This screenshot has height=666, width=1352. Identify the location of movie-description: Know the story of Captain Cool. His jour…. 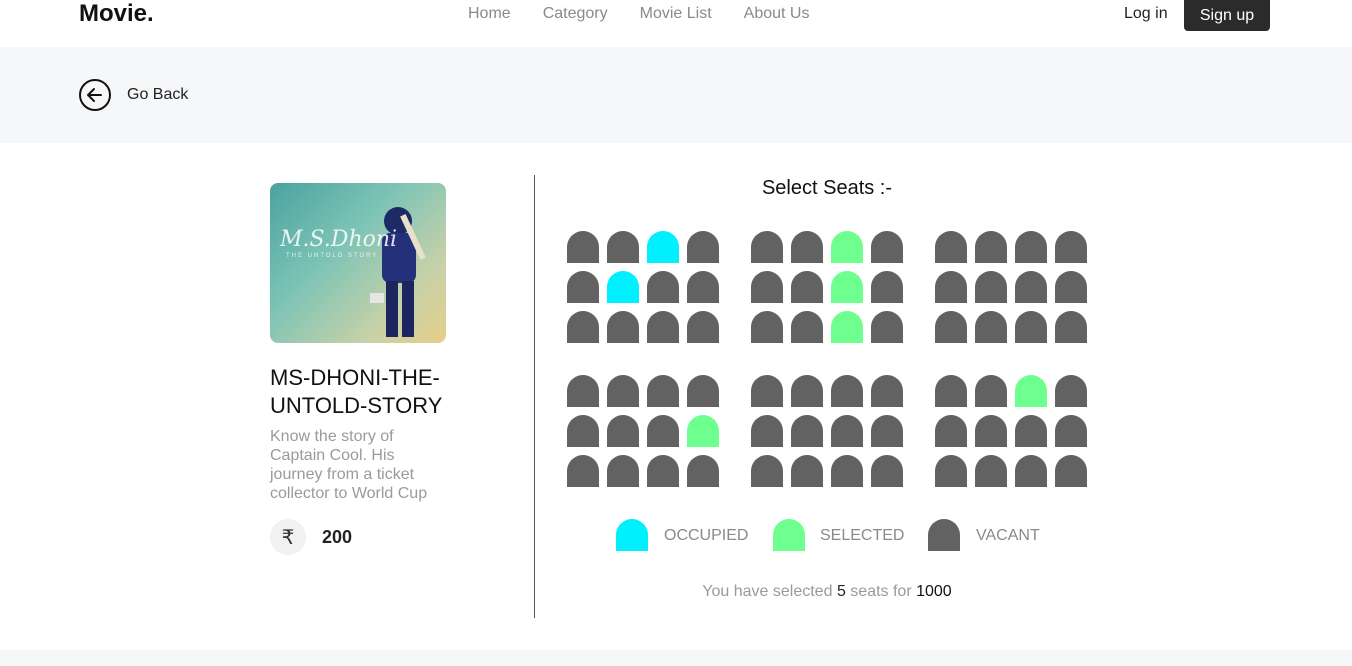
(349, 465).